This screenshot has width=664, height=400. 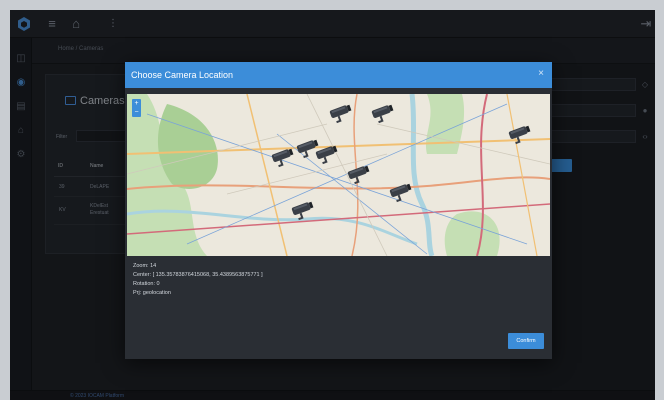 I want to click on camera-markers-layer, so click(x=402, y=162).